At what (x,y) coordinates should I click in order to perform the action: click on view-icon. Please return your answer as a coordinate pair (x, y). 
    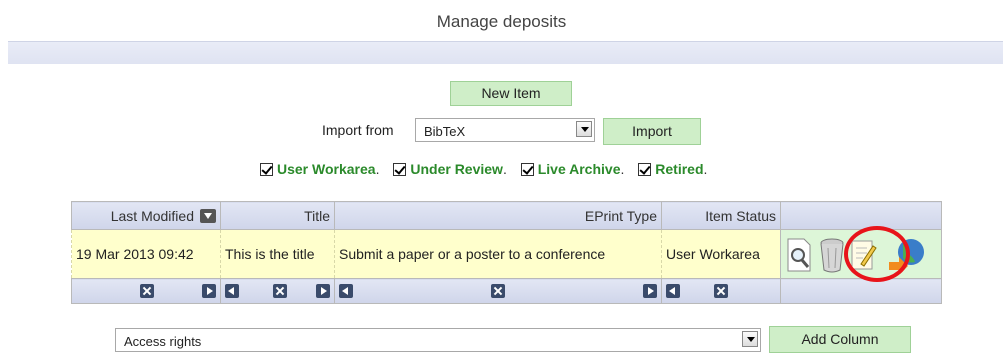
    Looking at the image, I should click on (800, 255).